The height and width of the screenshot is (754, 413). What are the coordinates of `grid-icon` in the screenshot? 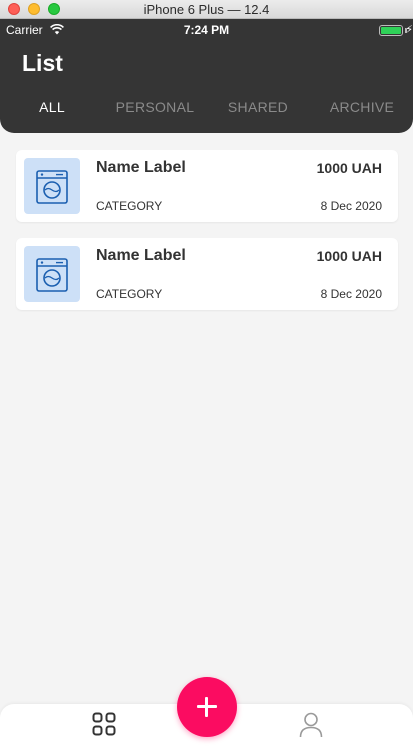 It's located at (104, 724).